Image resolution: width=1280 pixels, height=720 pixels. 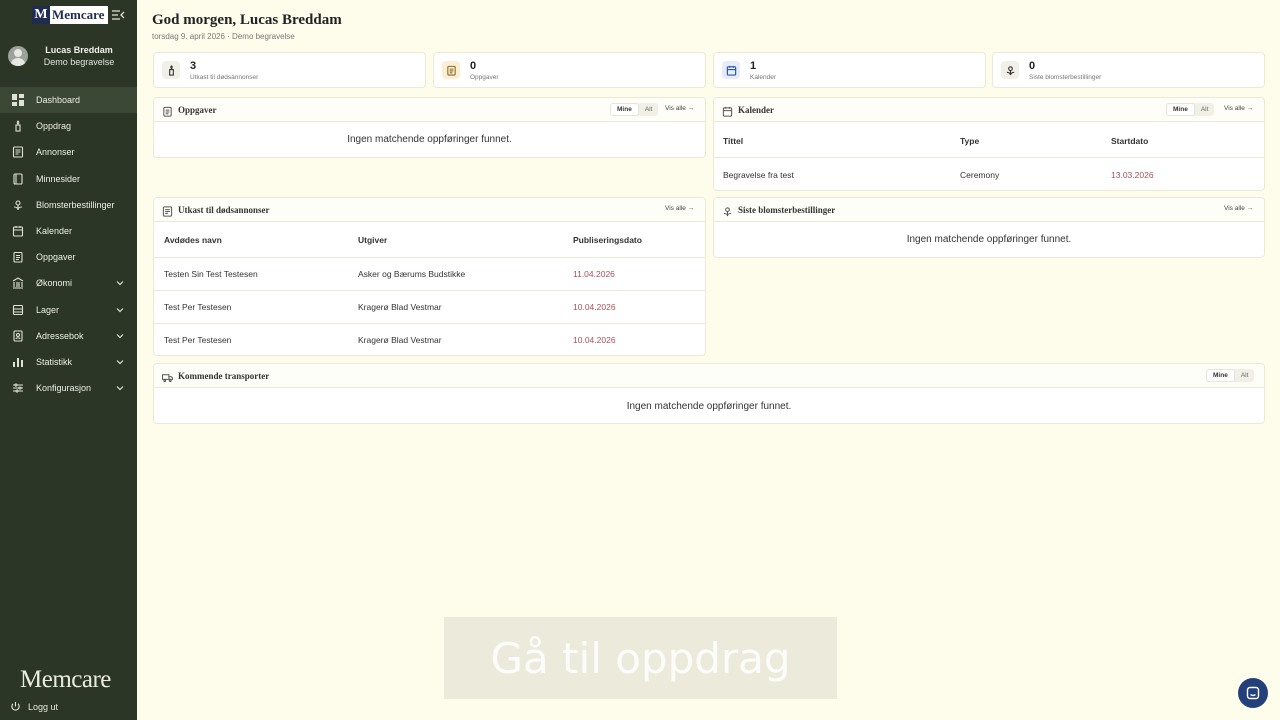 What do you see at coordinates (198, 340) in the screenshot?
I see `cell-name: Test Per Testesen` at bounding box center [198, 340].